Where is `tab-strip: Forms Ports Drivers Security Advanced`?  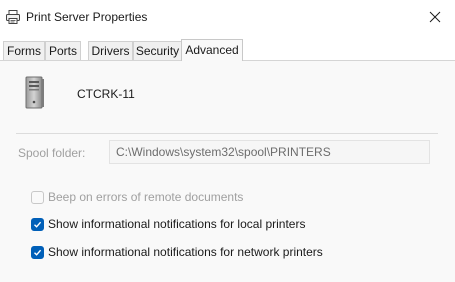 tab-strip: Forms Ports Drivers Security Advanced is located at coordinates (227, 48).